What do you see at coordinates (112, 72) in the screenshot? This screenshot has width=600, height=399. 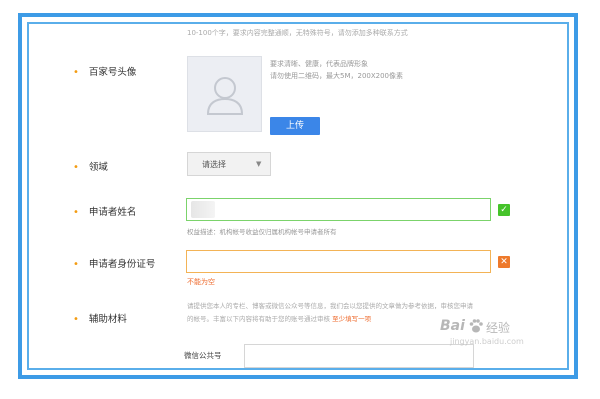 I see `avatar-label: 百家号头像` at bounding box center [112, 72].